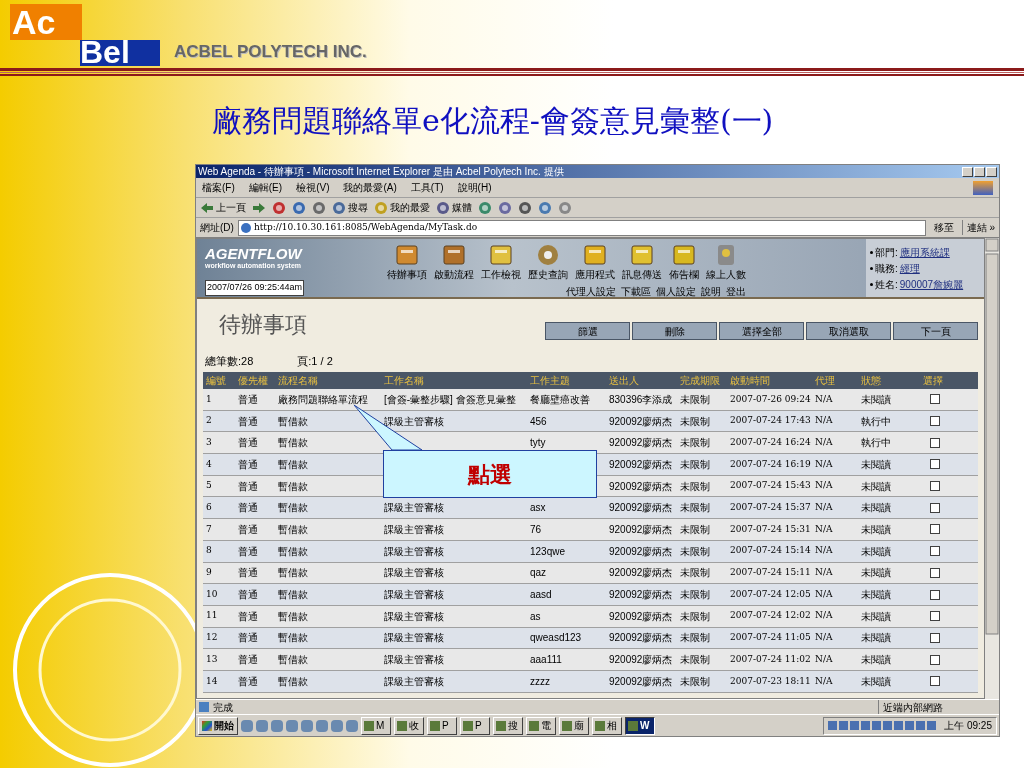 The width and height of the screenshot is (1024, 768). I want to click on toolbar-label: 媒體, so click(462, 207).